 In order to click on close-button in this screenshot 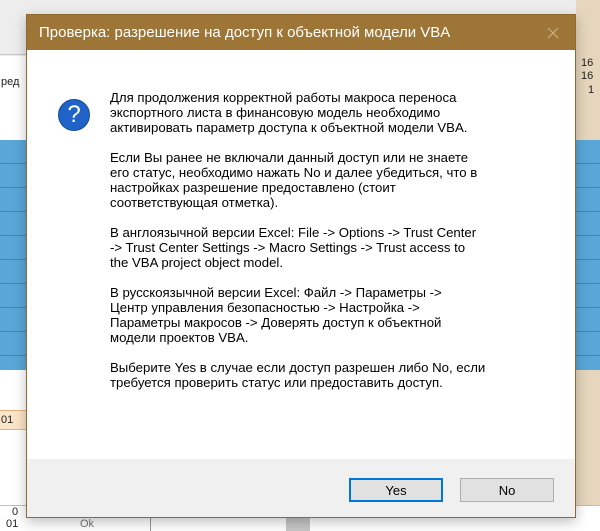, I will do `click(553, 32)`.